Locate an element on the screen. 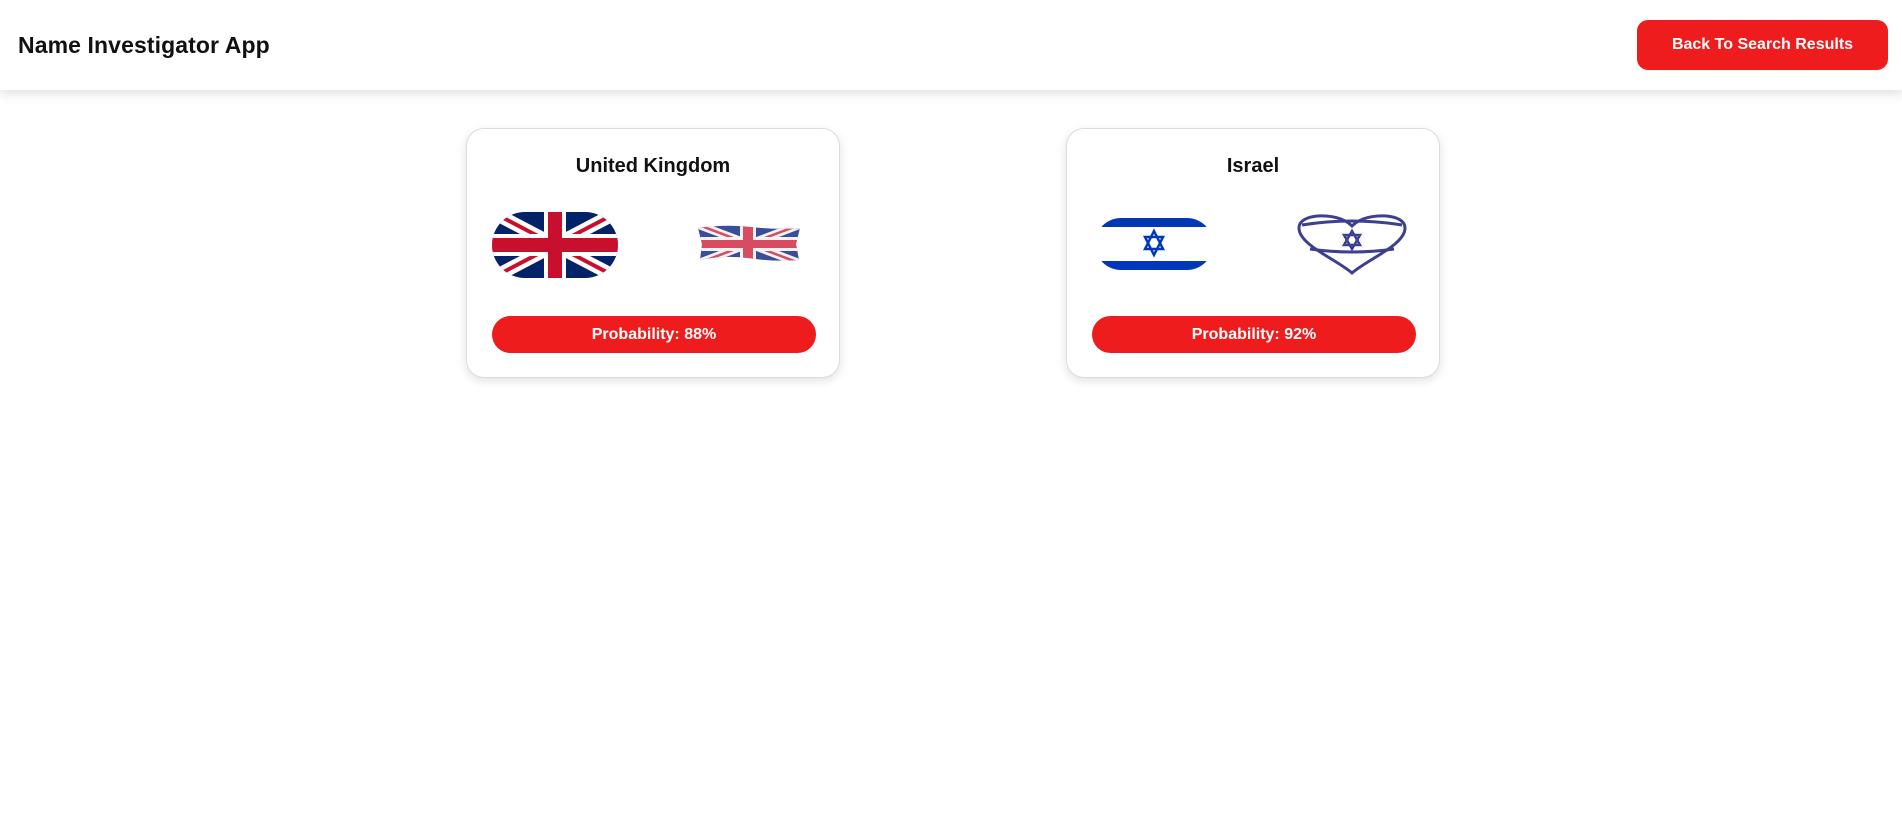 Image resolution: width=1902 pixels, height=816 pixels. back-to-search-results-button: Back To Search Results is located at coordinates (1762, 45).